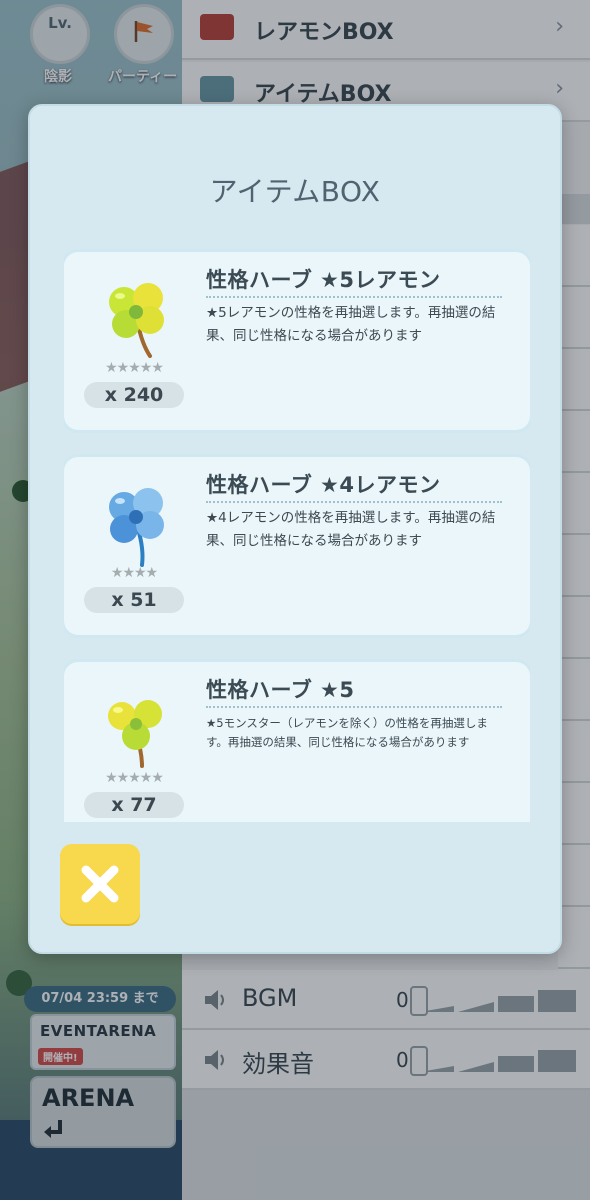 This screenshot has height=1200, width=590. Describe the element at coordinates (136, 527) in the screenshot. I see `blue-clover-icon` at that location.